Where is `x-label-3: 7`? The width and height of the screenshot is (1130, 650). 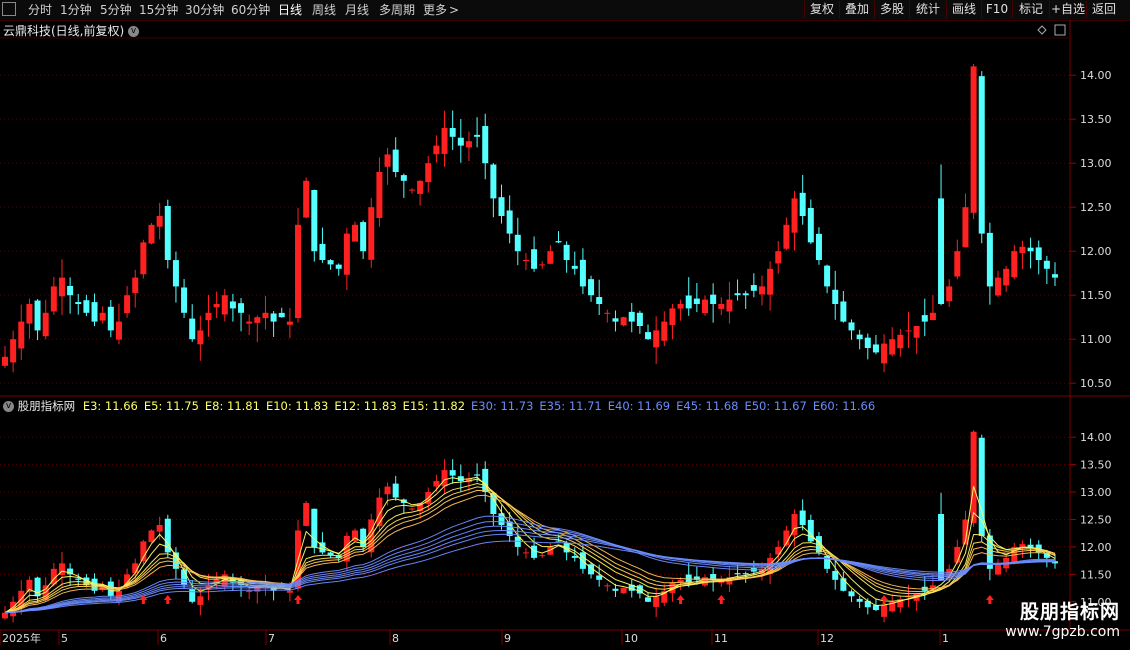
x-label-3: 7 is located at coordinates (271, 638).